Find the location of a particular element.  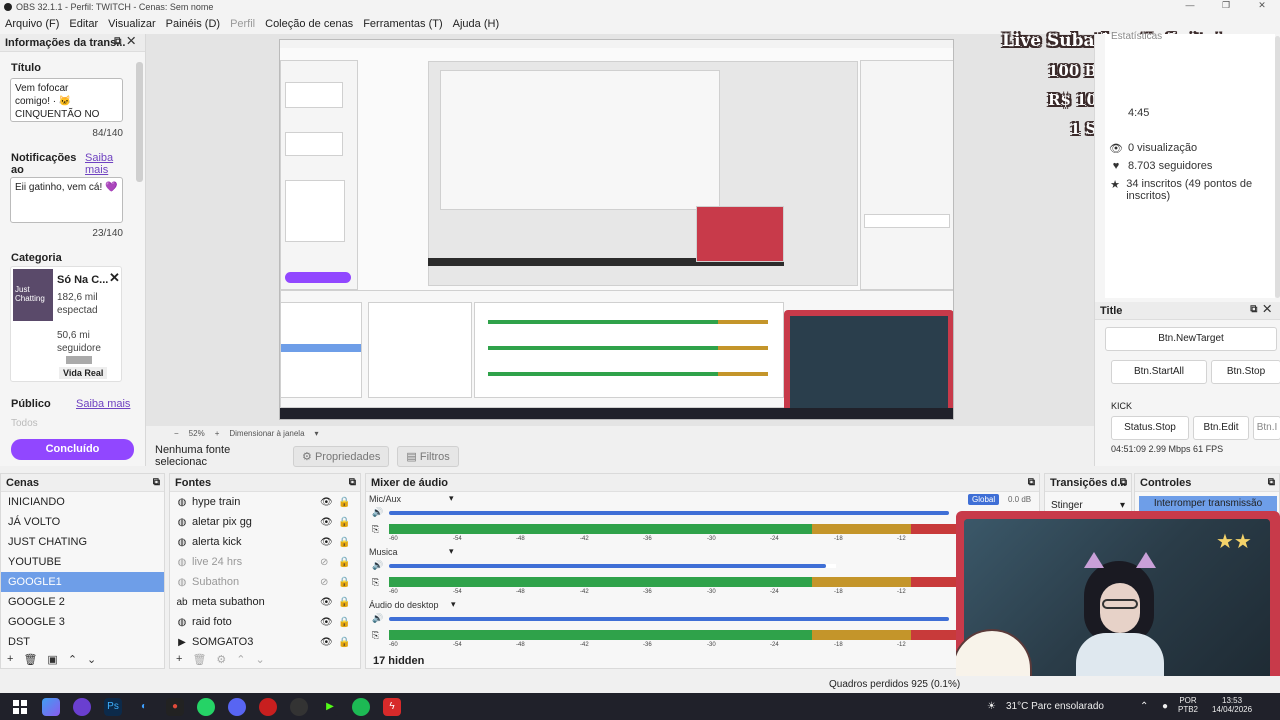

source-props-icon: ⚙ is located at coordinates (221, 659).